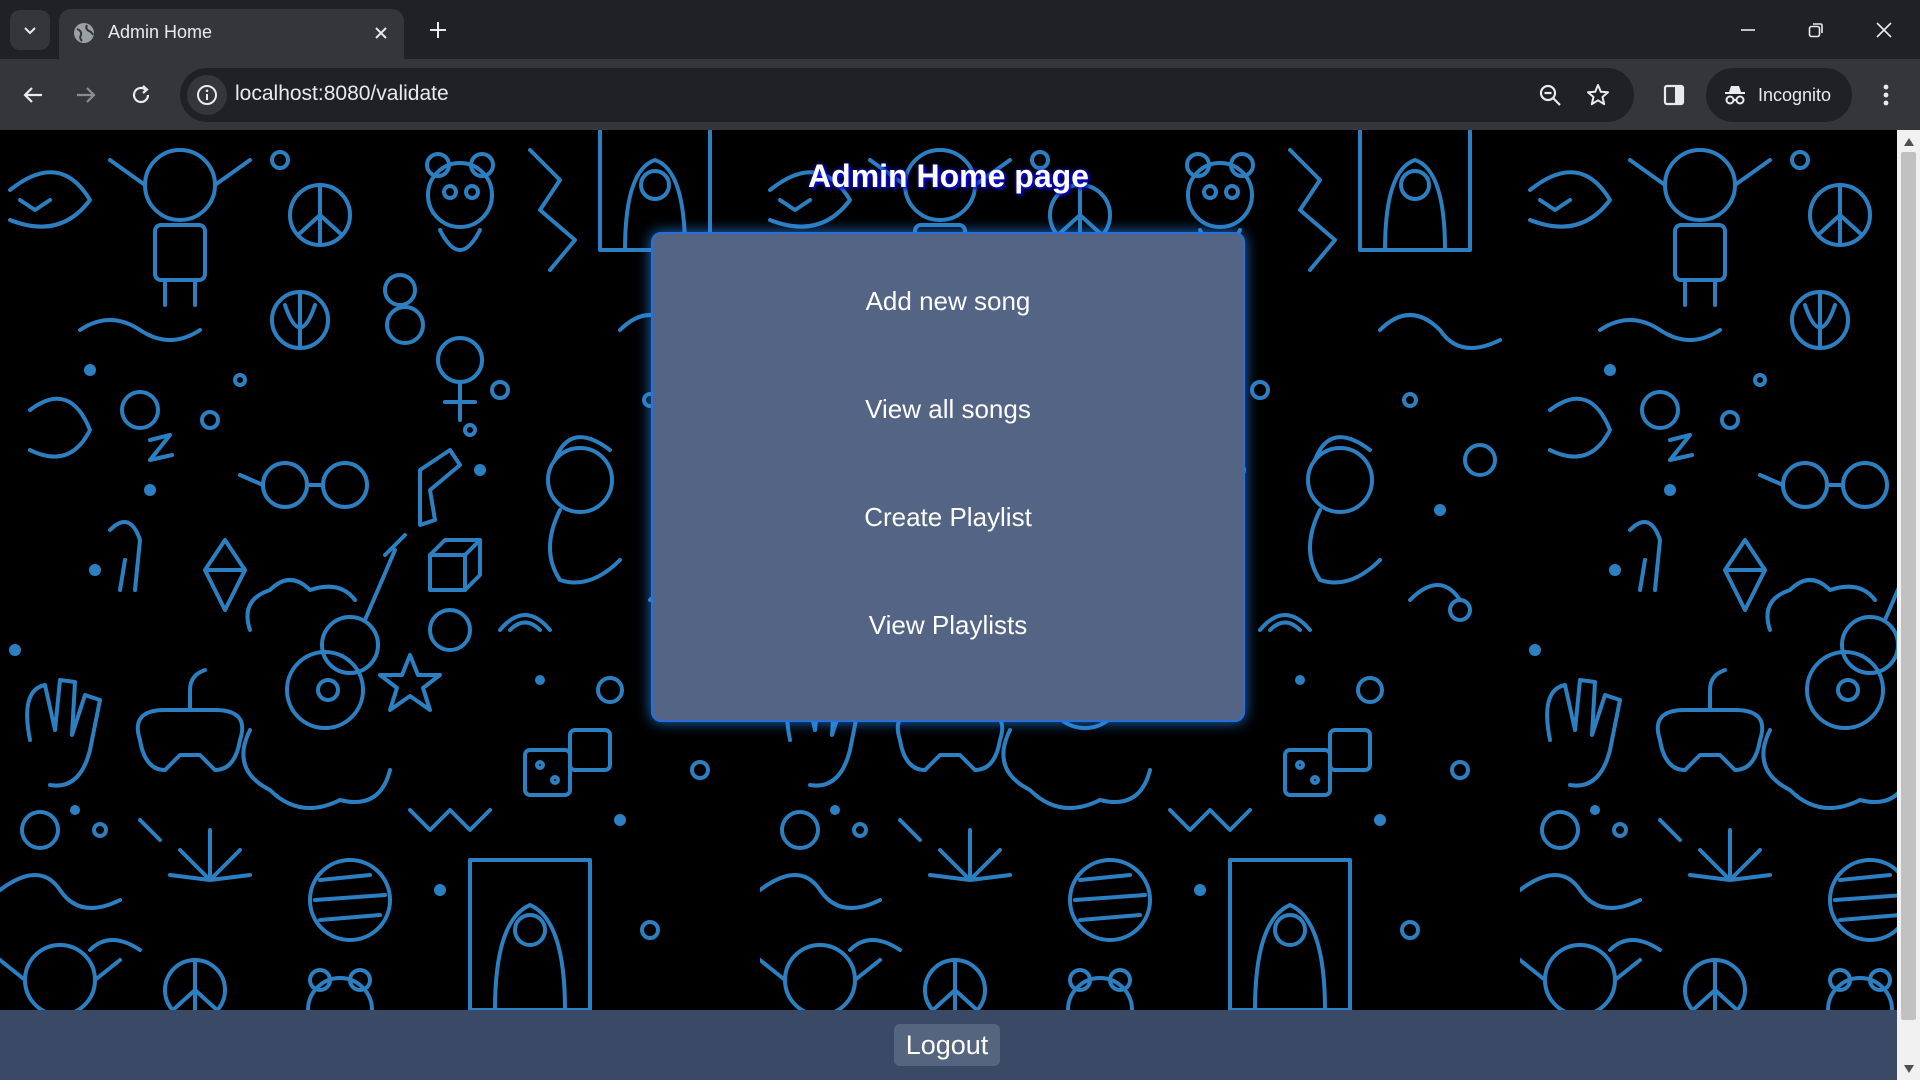  What do you see at coordinates (231, 34) in the screenshot?
I see `active-tab: Admin Home` at bounding box center [231, 34].